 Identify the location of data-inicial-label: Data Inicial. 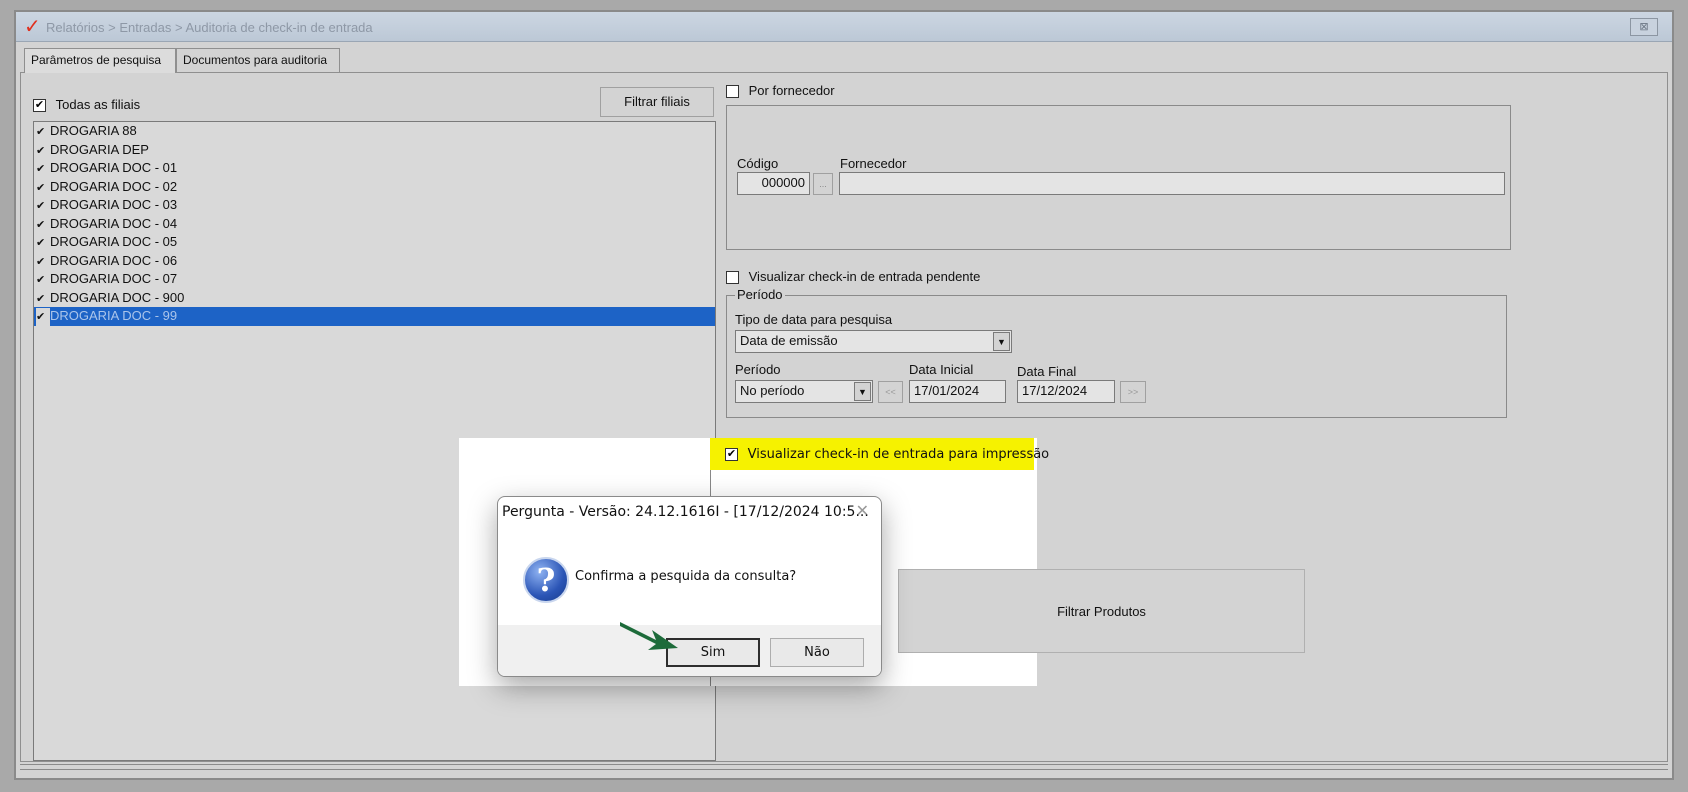
(941, 369).